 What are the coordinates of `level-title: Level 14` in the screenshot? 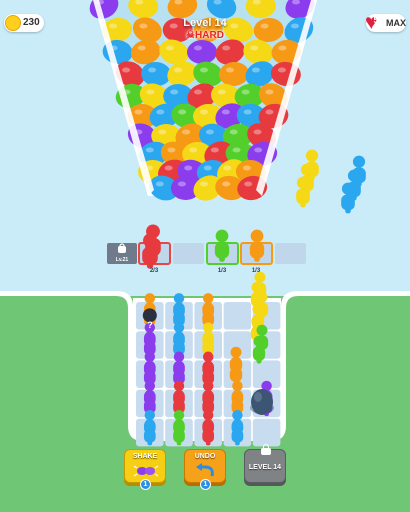 It's located at (205, 23).